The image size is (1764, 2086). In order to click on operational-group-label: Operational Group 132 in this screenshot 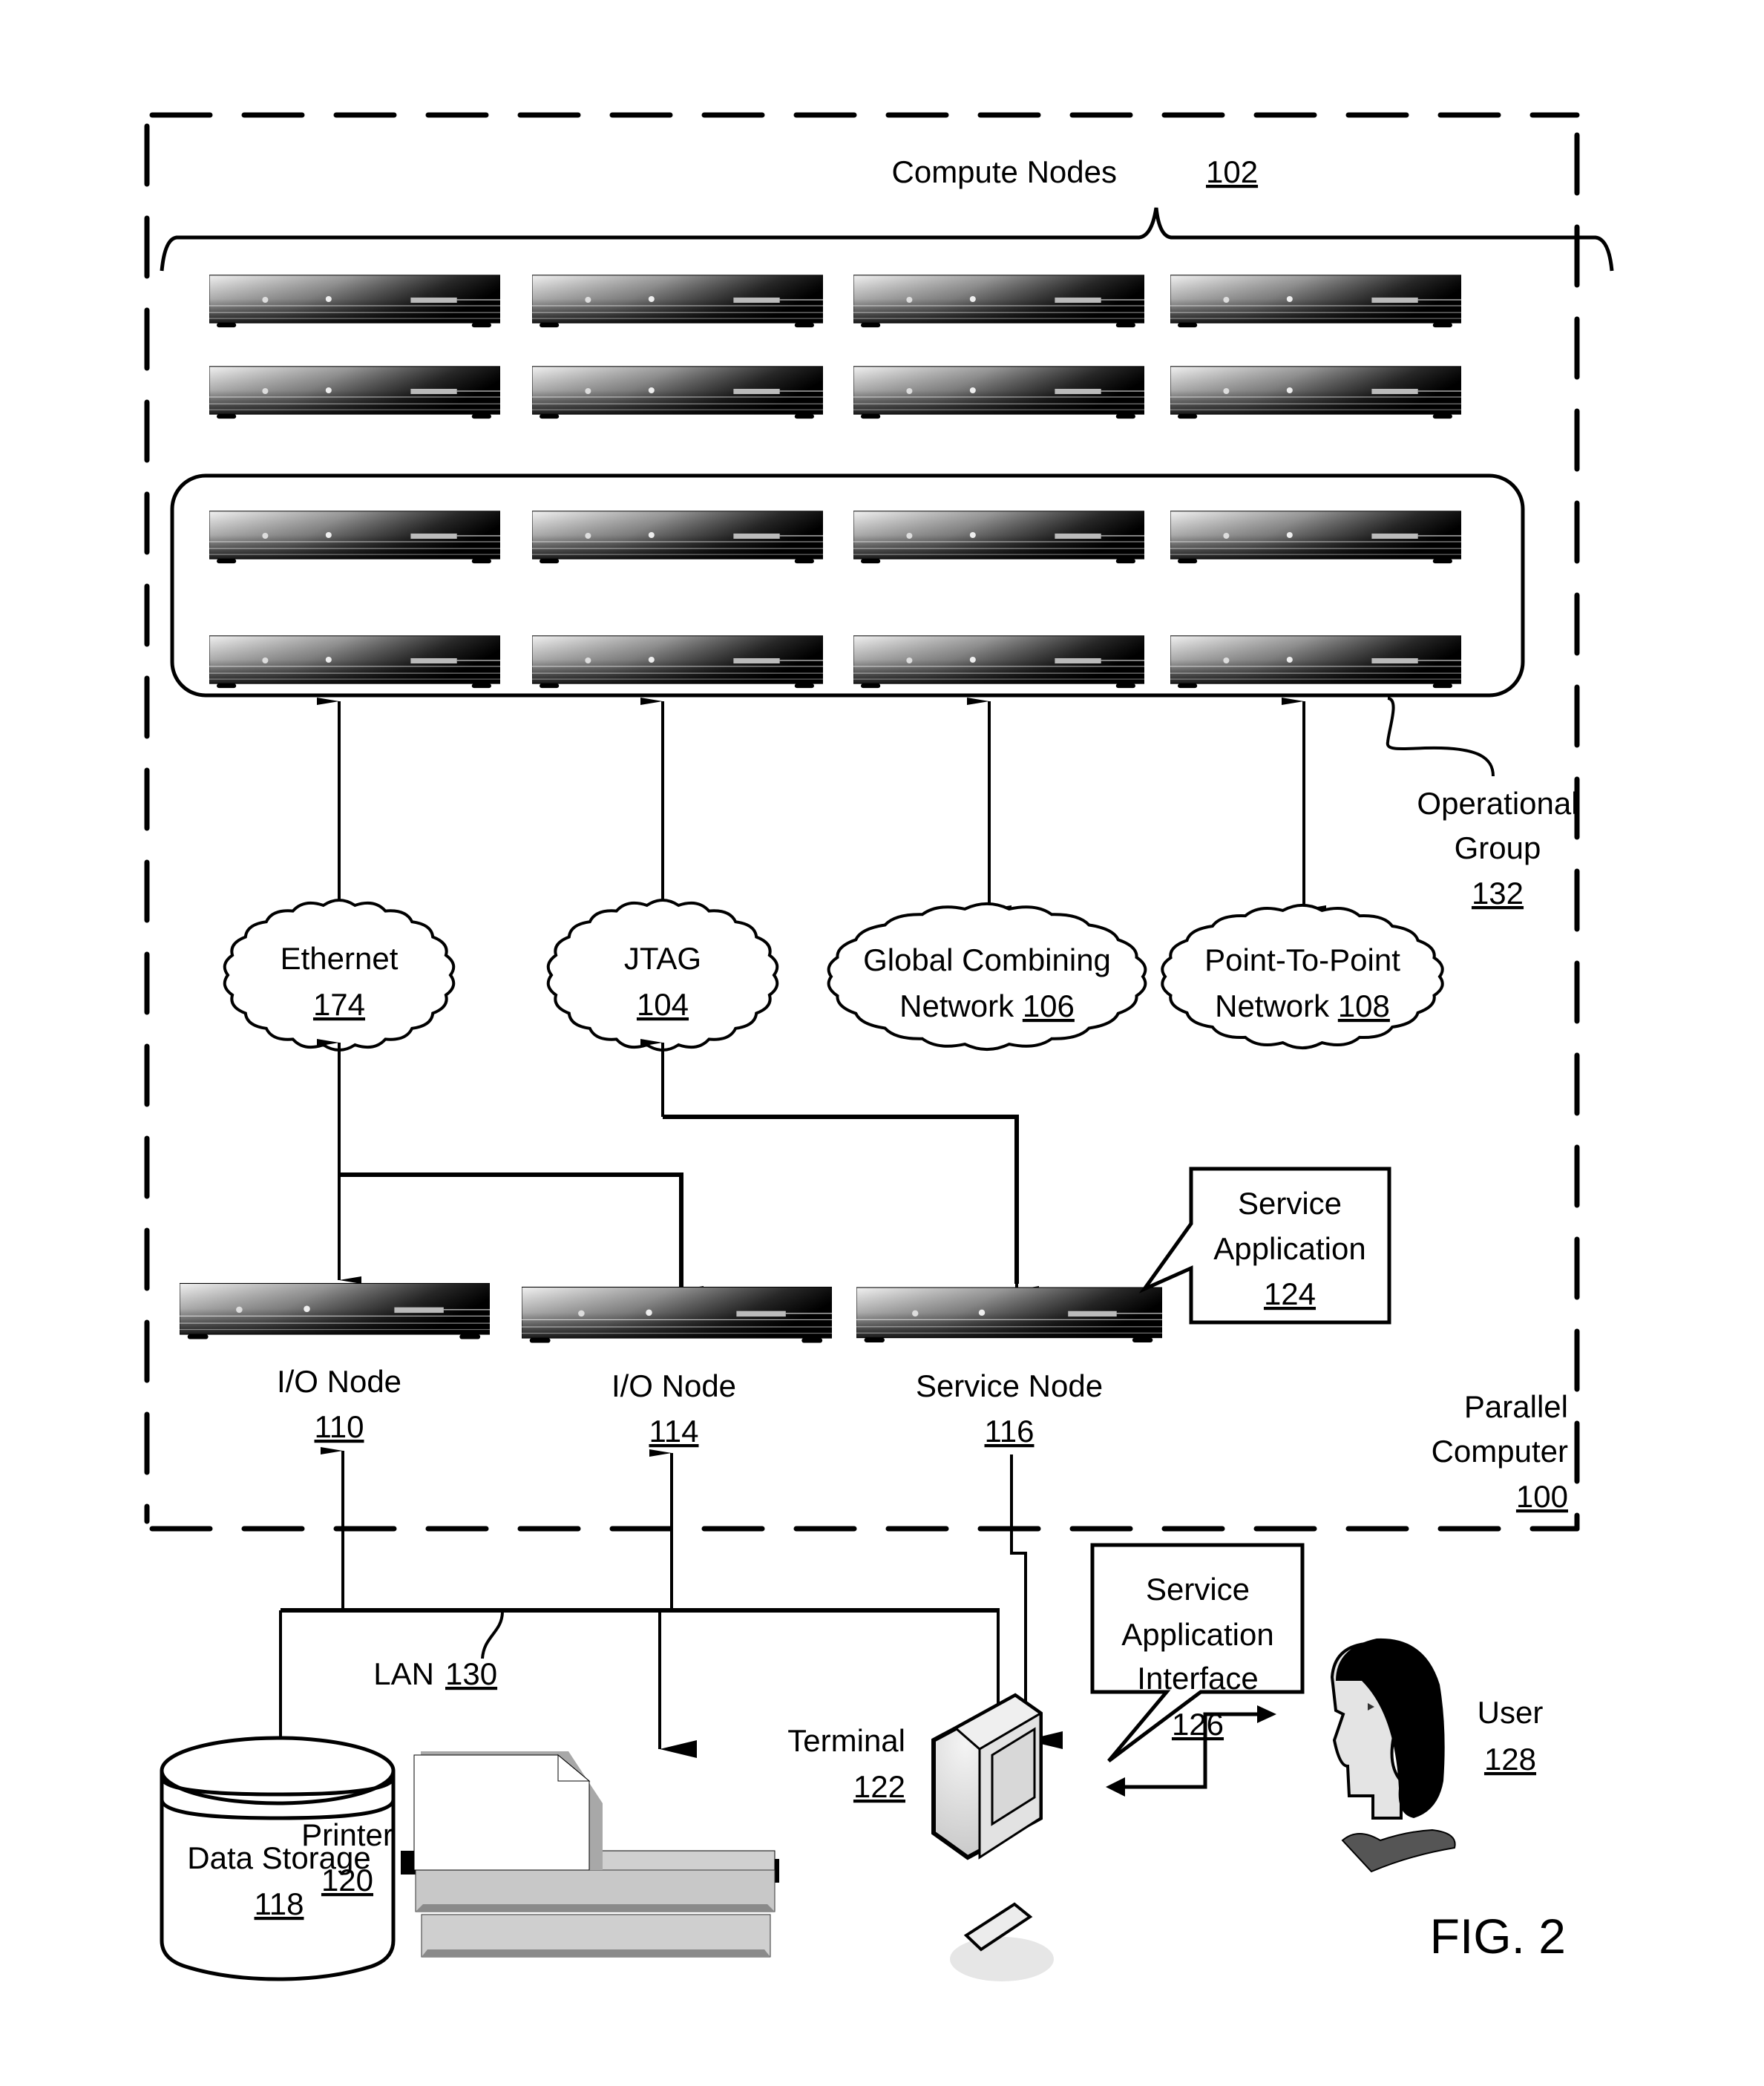, I will do `click(1498, 848)`.